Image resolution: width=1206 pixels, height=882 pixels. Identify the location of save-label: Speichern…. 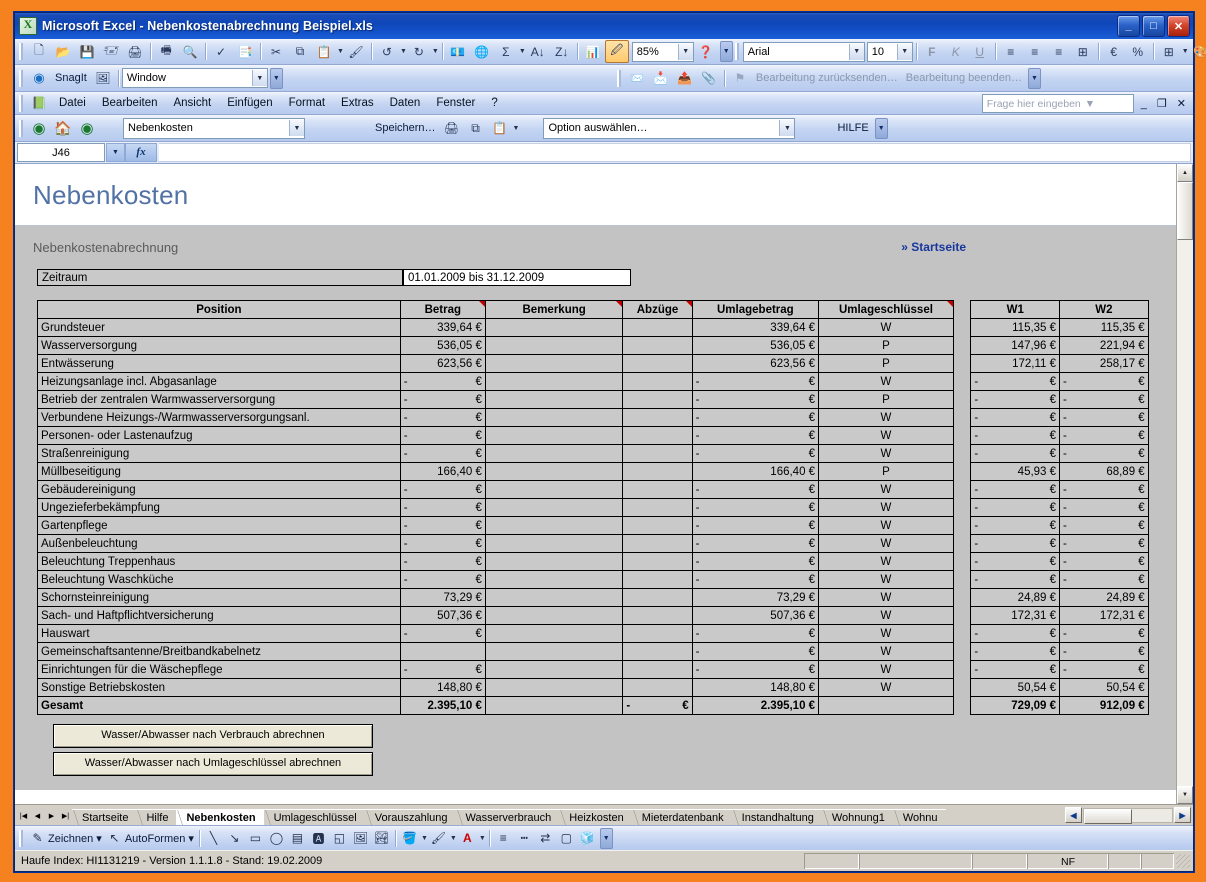
(405, 128).